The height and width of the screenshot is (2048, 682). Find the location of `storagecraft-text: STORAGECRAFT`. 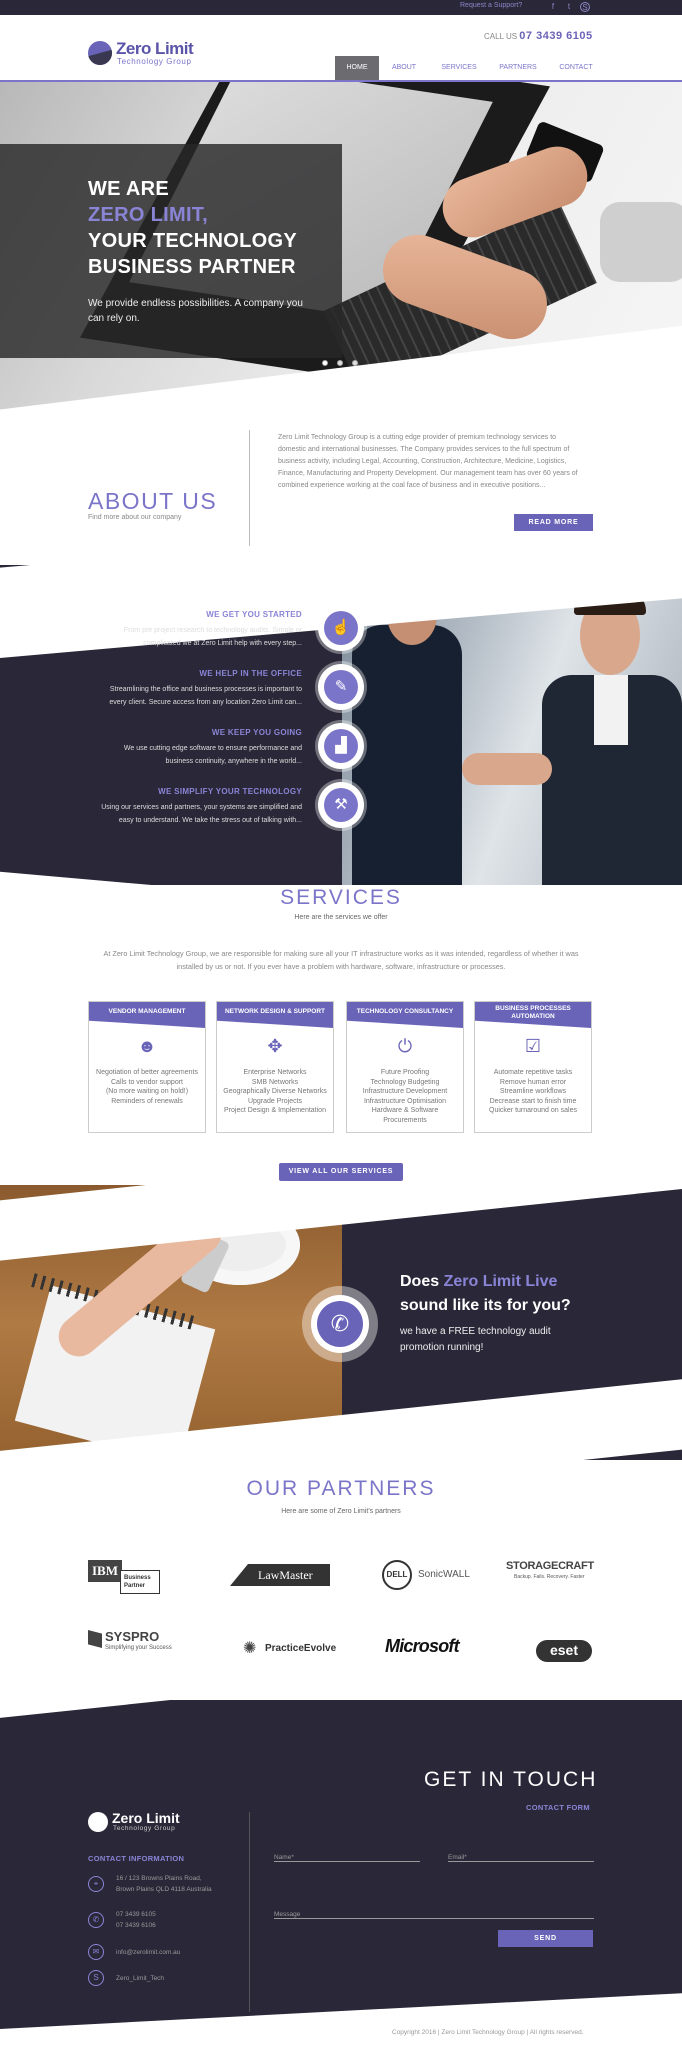

storagecraft-text: STORAGECRAFT is located at coordinates (550, 1566).